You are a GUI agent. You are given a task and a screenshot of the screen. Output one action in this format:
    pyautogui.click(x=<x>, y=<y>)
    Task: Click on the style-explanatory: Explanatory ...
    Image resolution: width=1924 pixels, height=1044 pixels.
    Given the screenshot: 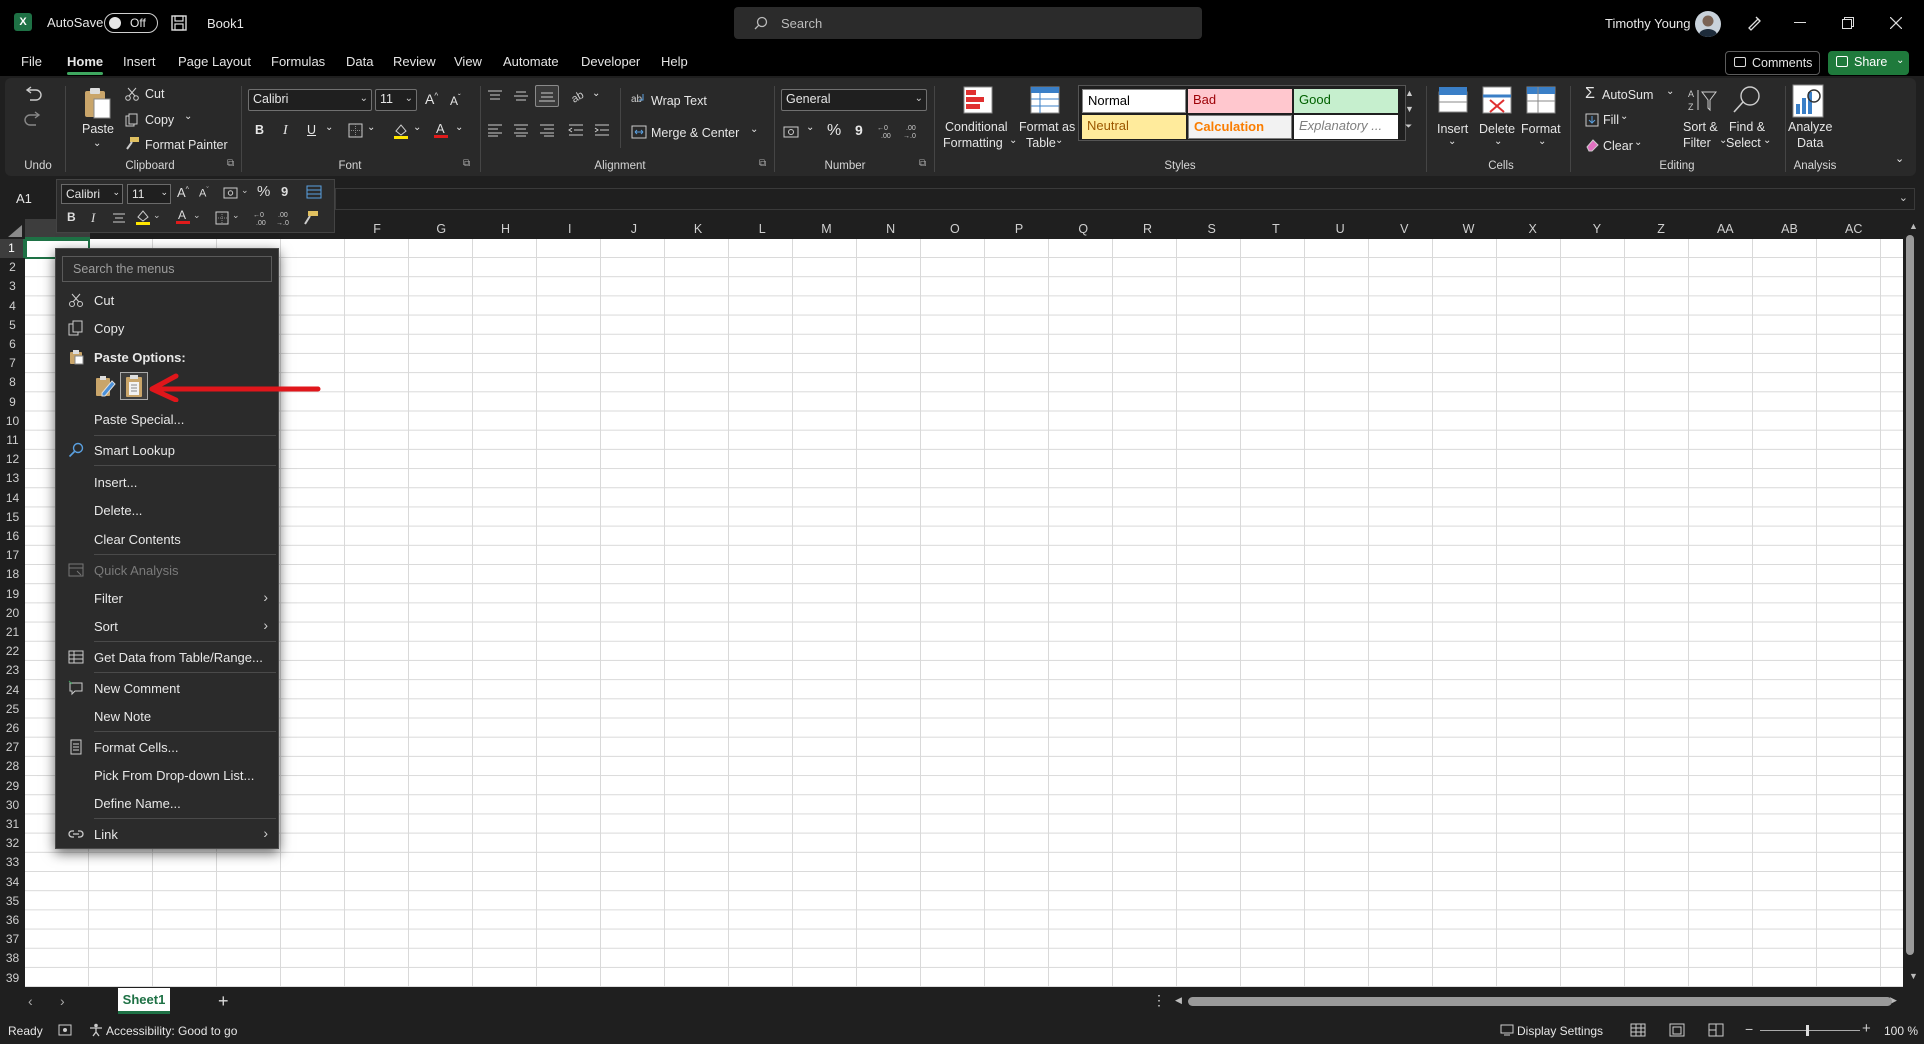 What is the action you would take?
    pyautogui.click(x=1346, y=127)
    